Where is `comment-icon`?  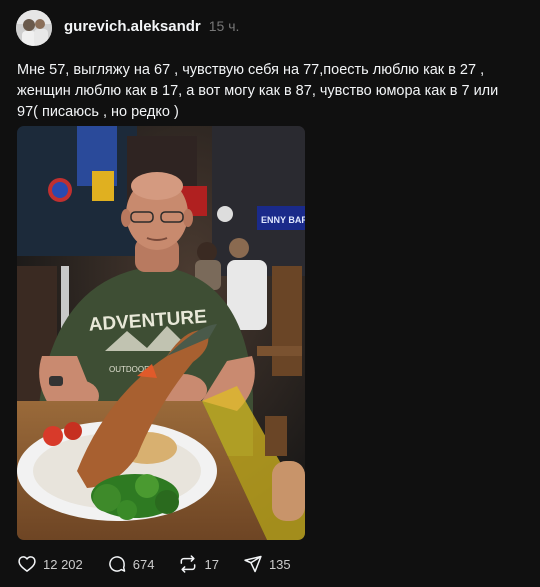
comment-icon is located at coordinates (117, 564).